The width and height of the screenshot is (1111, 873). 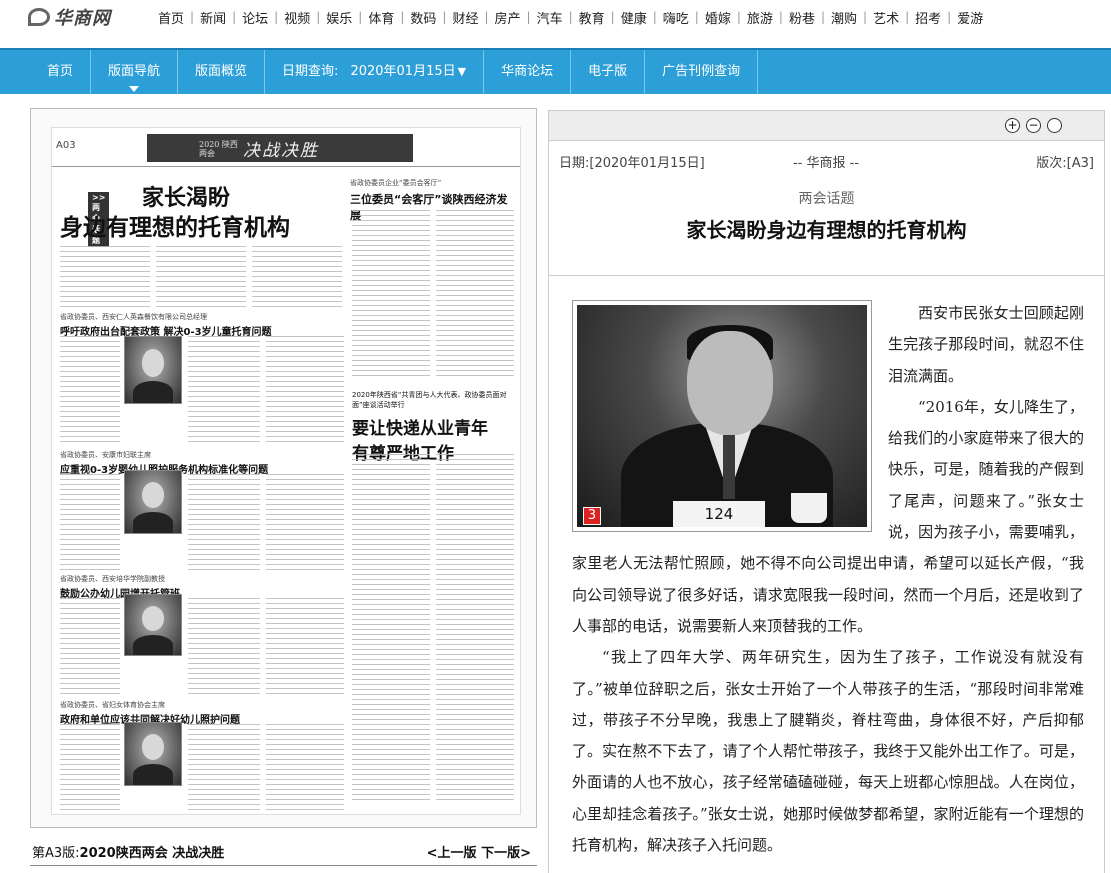 What do you see at coordinates (112, 705) in the screenshot?
I see `story-kicker: 省政协委员、省妇女体育协会主席` at bounding box center [112, 705].